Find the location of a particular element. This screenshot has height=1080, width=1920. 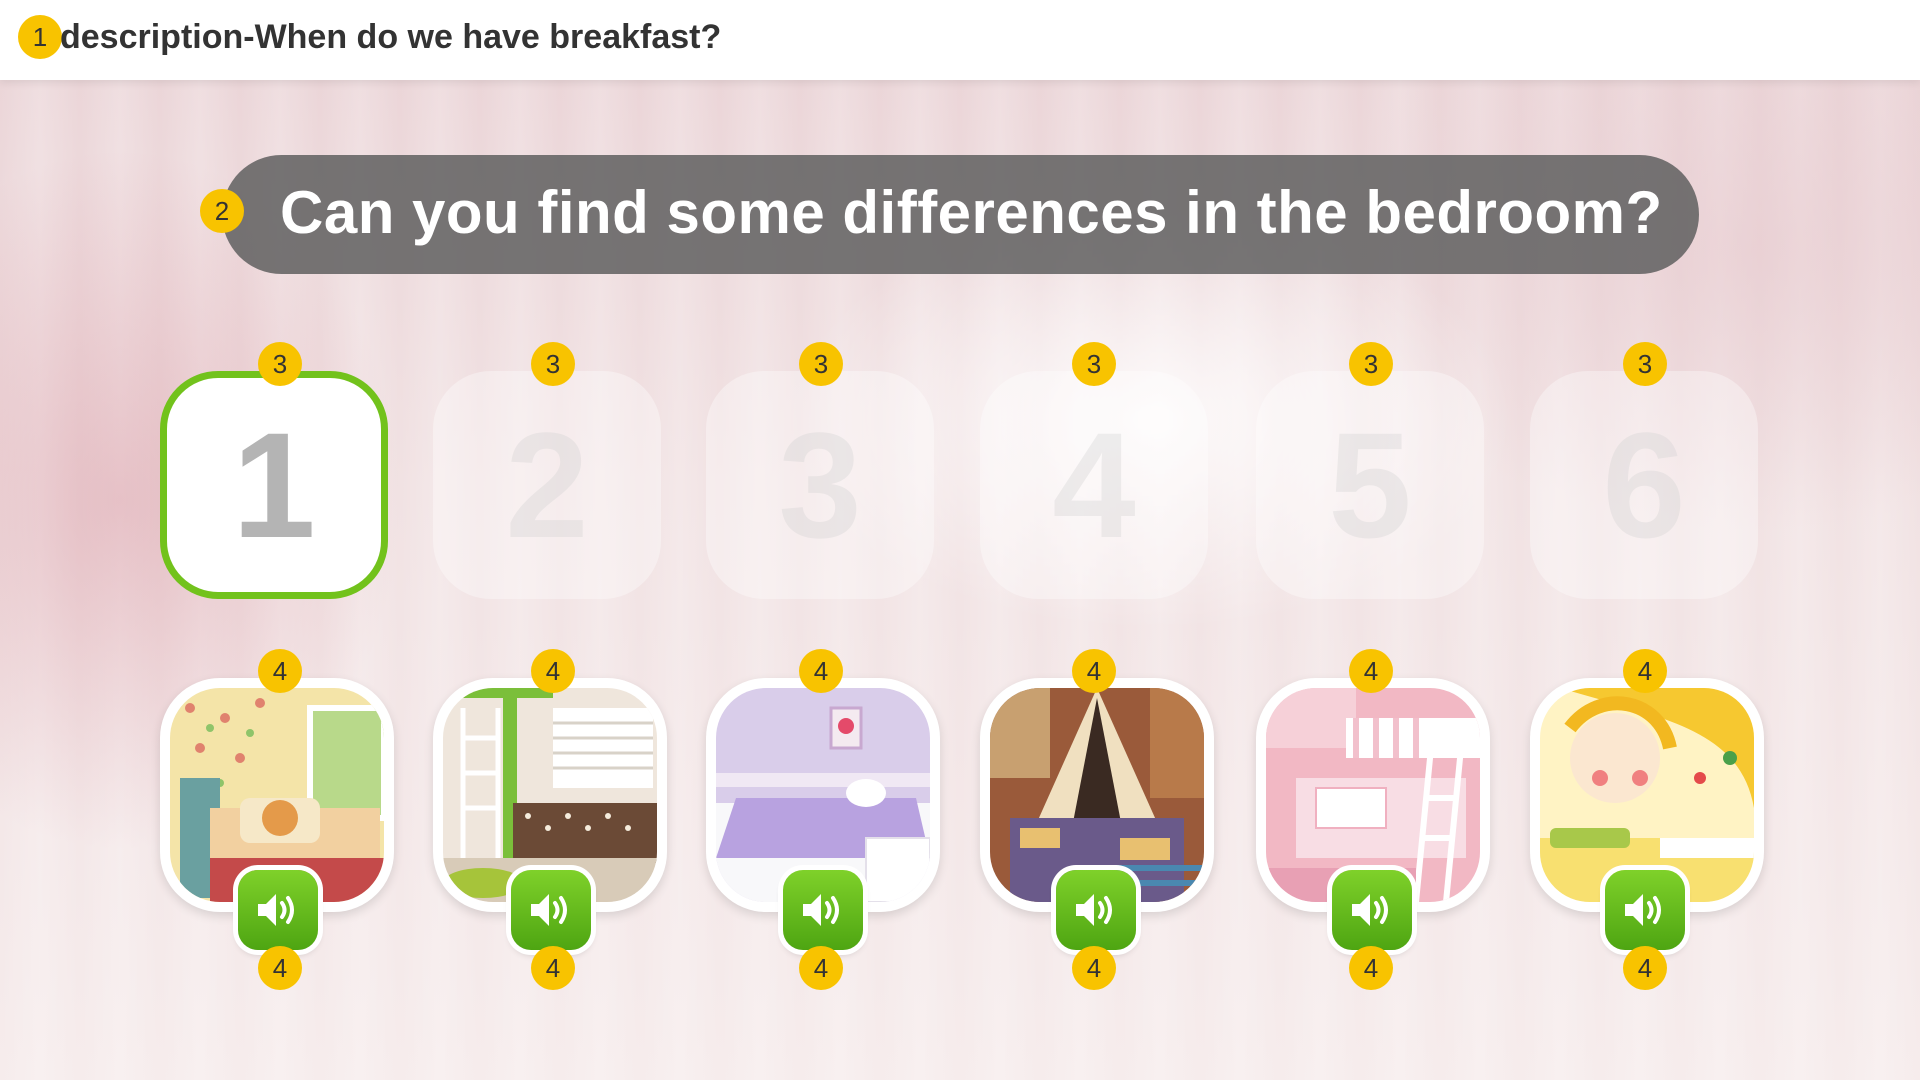

number-card-3: 3 is located at coordinates (820, 485).